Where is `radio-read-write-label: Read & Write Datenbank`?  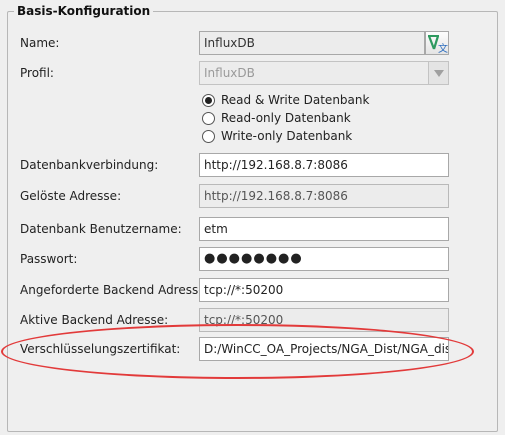 radio-read-write-label: Read & Write Datenbank is located at coordinates (295, 100).